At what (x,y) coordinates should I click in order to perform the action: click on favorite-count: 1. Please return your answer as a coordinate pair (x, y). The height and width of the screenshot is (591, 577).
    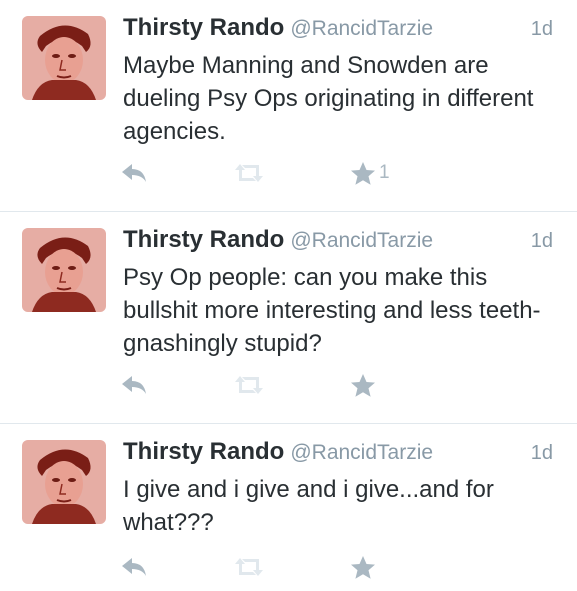
    Looking at the image, I should click on (384, 172).